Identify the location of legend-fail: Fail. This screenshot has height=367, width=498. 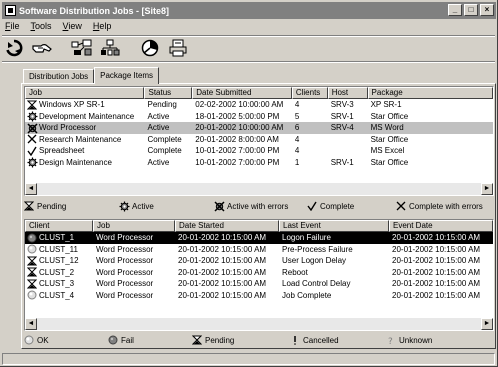
(121, 340).